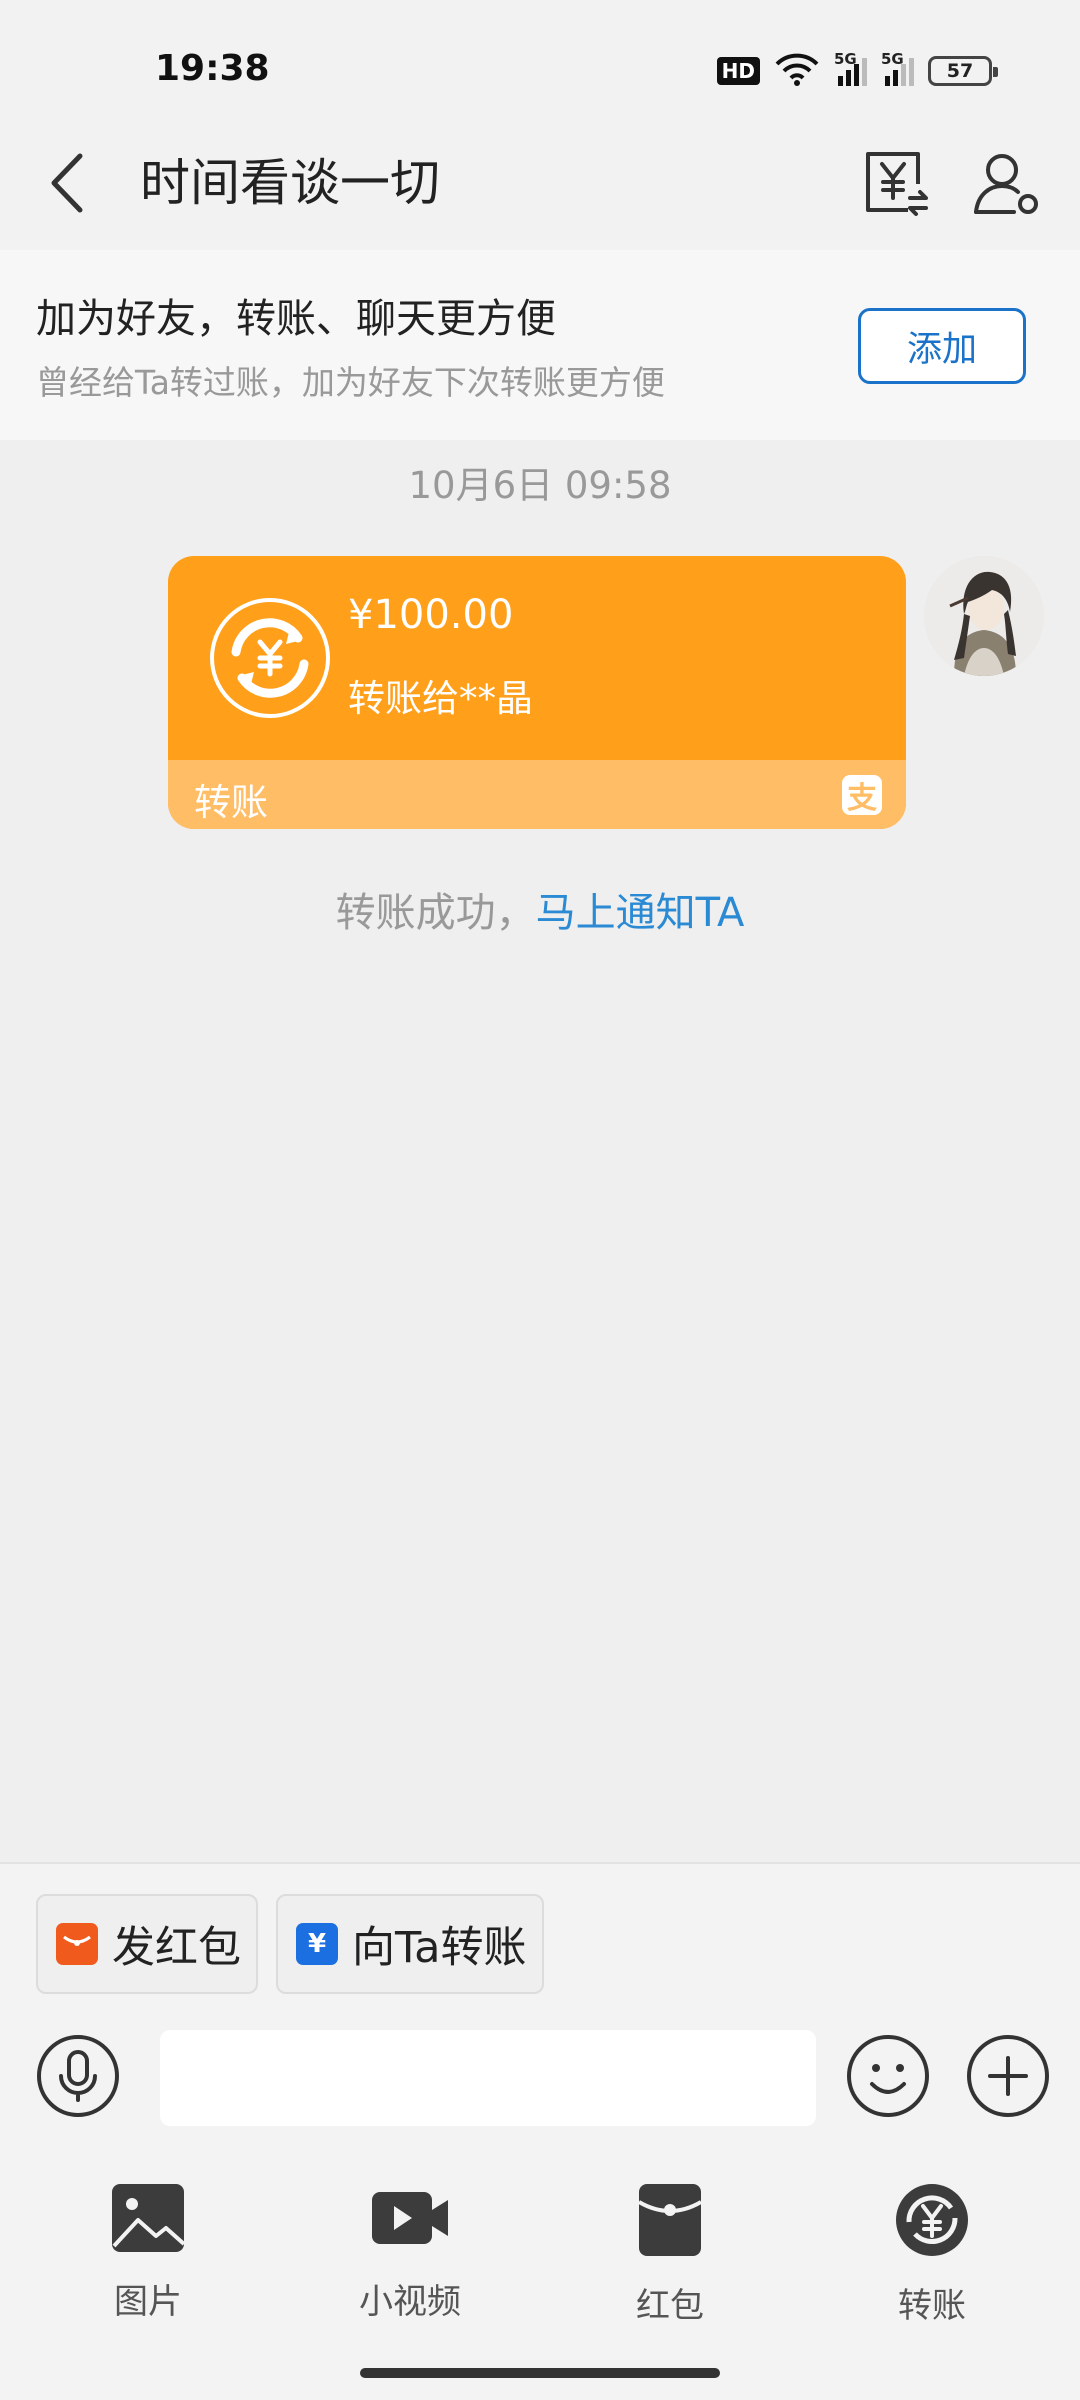  I want to click on banner-subtitle: 曾经给Ta转过账，加为好友下次转账更方便, so click(350, 382).